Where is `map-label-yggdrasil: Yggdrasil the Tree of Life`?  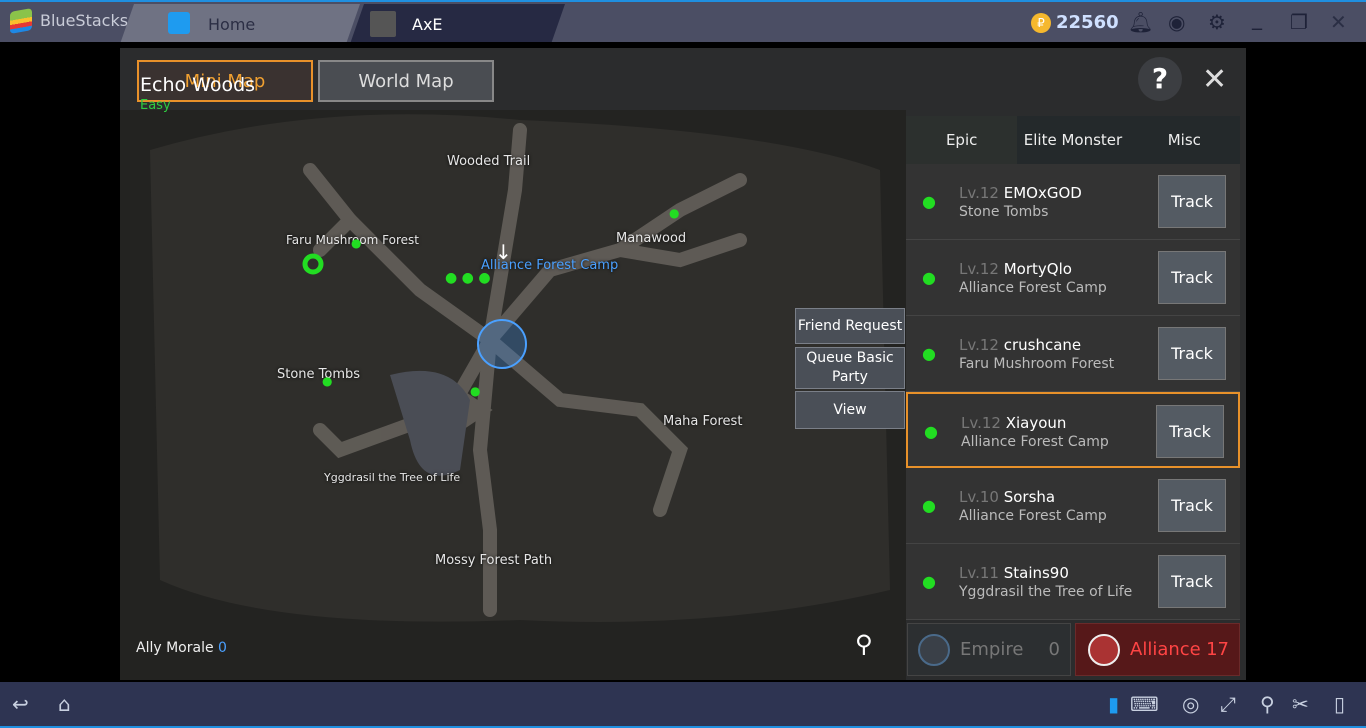
map-label-yggdrasil: Yggdrasil the Tree of Life is located at coordinates (392, 477).